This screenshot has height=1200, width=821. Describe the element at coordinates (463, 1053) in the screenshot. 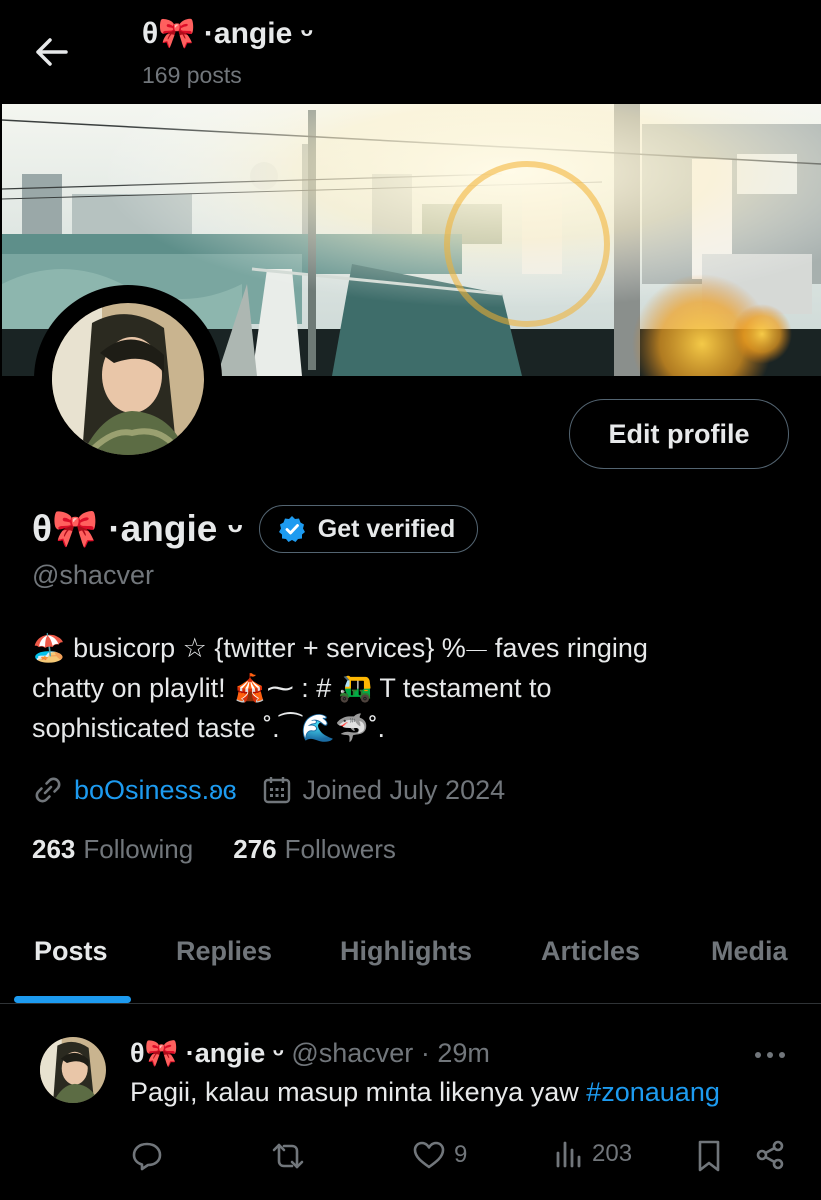

I see `tweet-time: 29m` at that location.